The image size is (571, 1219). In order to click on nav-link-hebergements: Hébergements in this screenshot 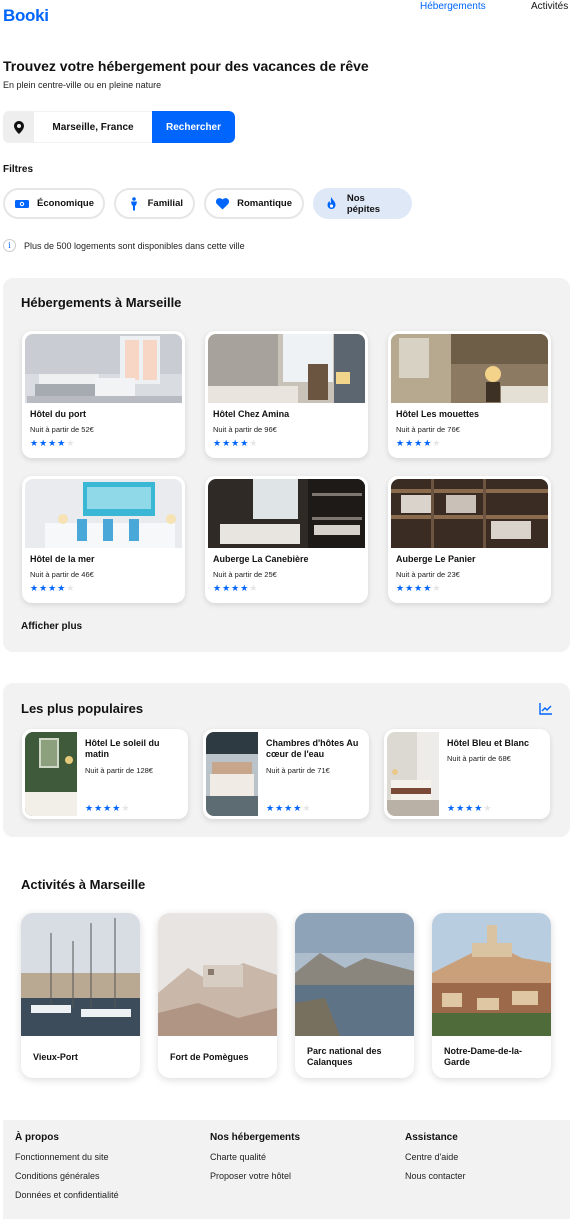, I will do `click(453, 6)`.